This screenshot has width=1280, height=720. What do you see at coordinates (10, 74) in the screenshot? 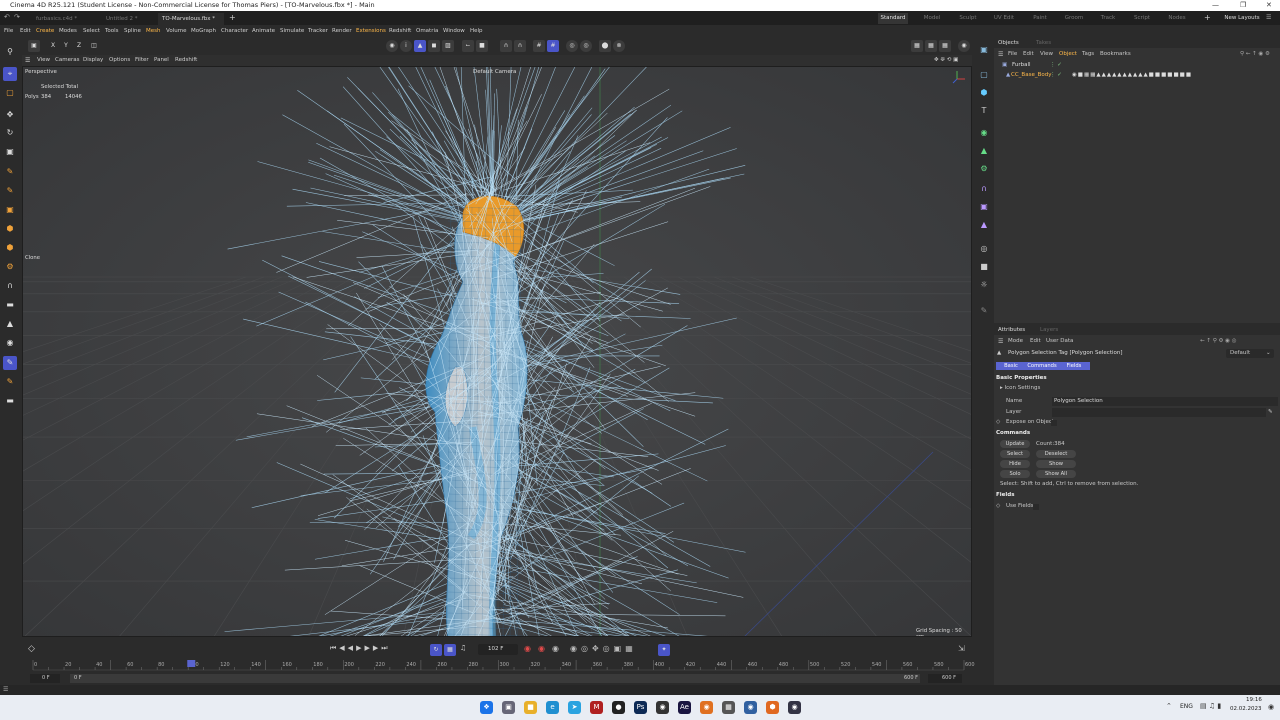
I see `live-selection-icon: ⌖` at bounding box center [10, 74].